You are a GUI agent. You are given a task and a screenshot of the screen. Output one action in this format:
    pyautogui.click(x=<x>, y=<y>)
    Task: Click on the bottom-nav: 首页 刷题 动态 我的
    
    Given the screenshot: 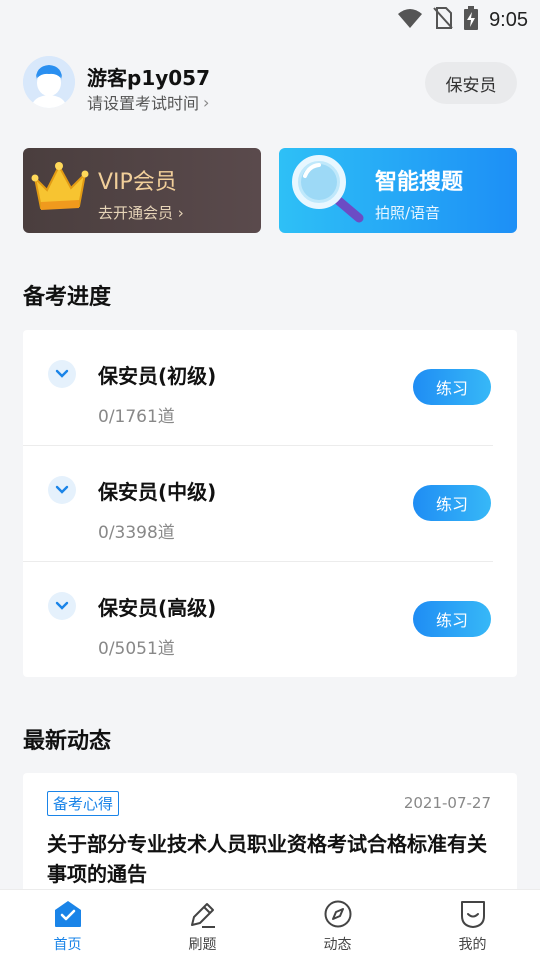 What is the action you would take?
    pyautogui.click(x=270, y=924)
    